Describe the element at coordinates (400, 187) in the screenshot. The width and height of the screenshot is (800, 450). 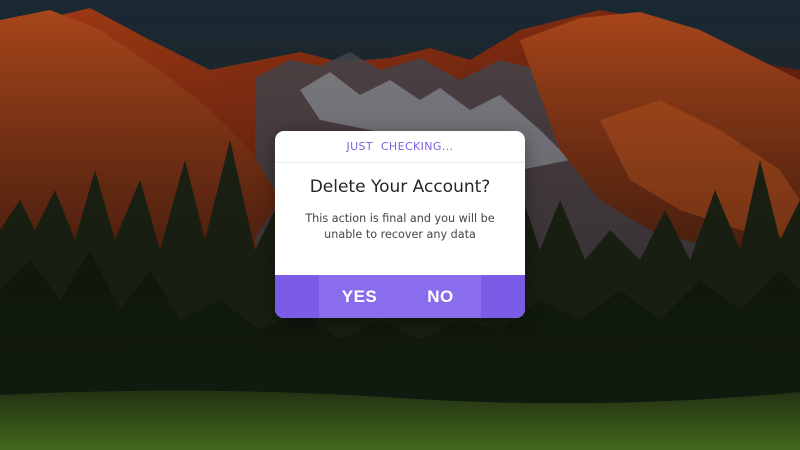
I see `dialog-title: Delete Your Account?` at that location.